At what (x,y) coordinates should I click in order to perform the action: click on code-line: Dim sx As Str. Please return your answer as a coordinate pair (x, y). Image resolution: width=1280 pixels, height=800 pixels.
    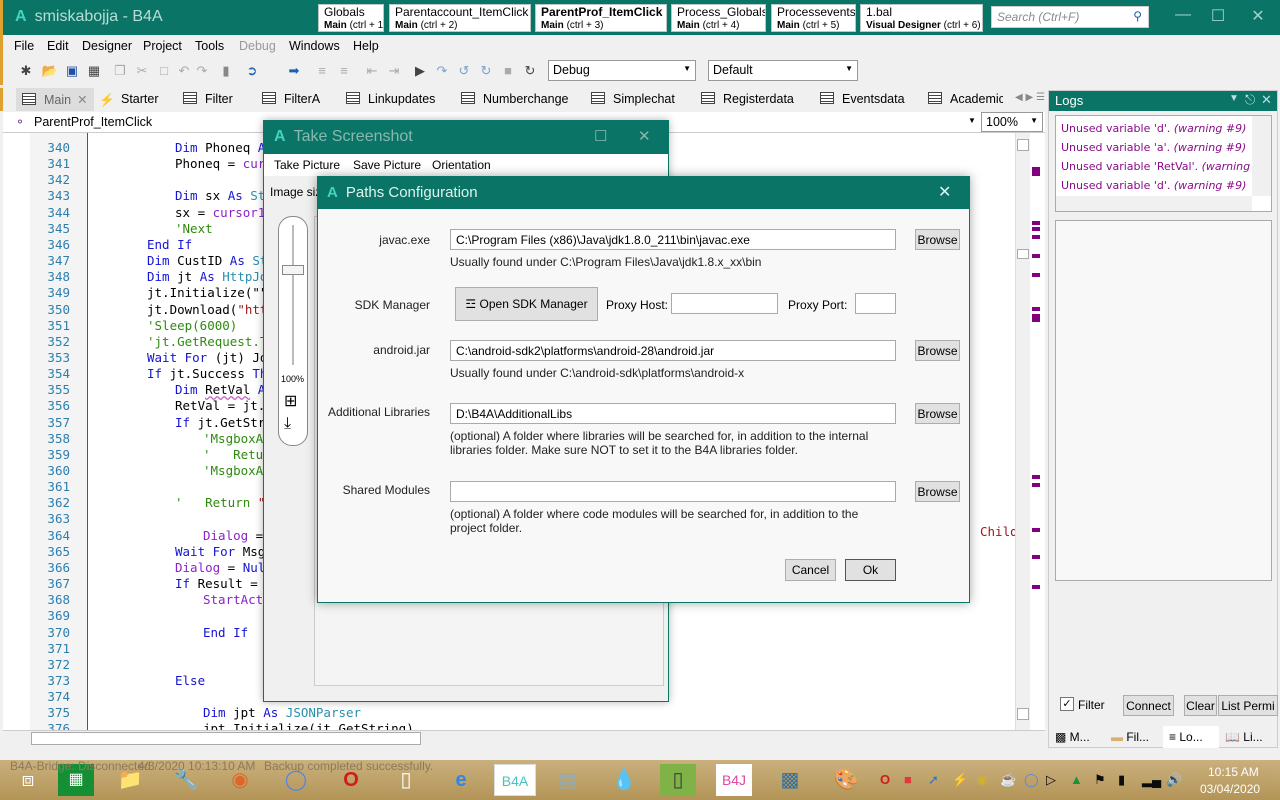
    Looking at the image, I should click on (224, 195).